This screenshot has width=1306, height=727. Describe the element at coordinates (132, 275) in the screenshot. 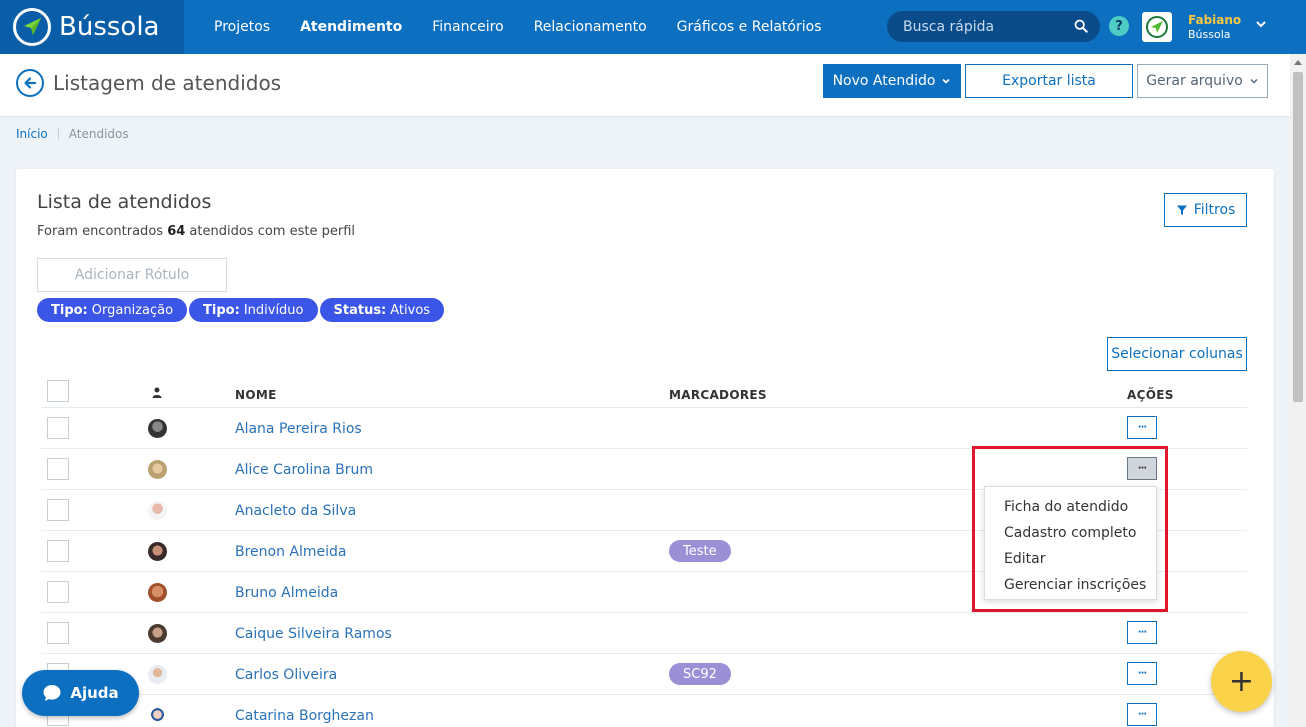

I see `add-label-button: Adicionar Rótulo` at that location.